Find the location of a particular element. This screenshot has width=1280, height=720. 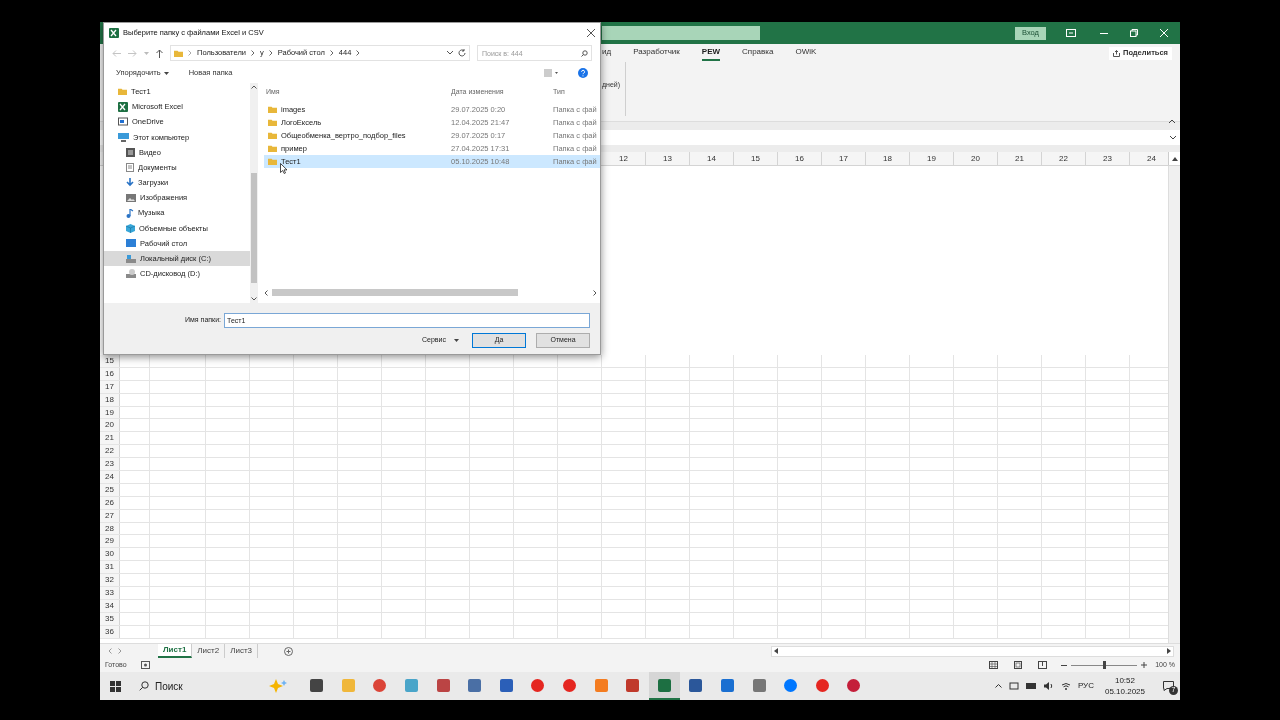

help-icon is located at coordinates (583, 73).